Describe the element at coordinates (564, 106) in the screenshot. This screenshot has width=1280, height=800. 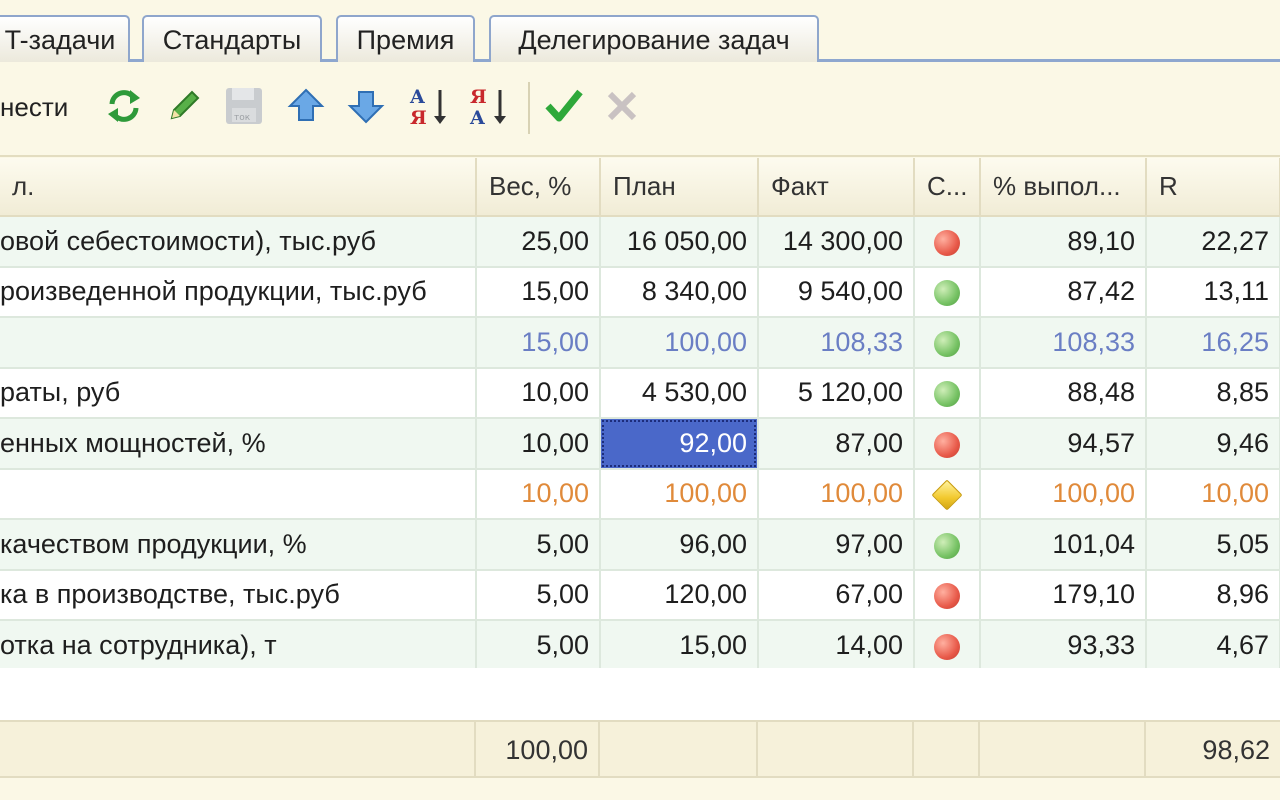
I see `apply-button` at that location.